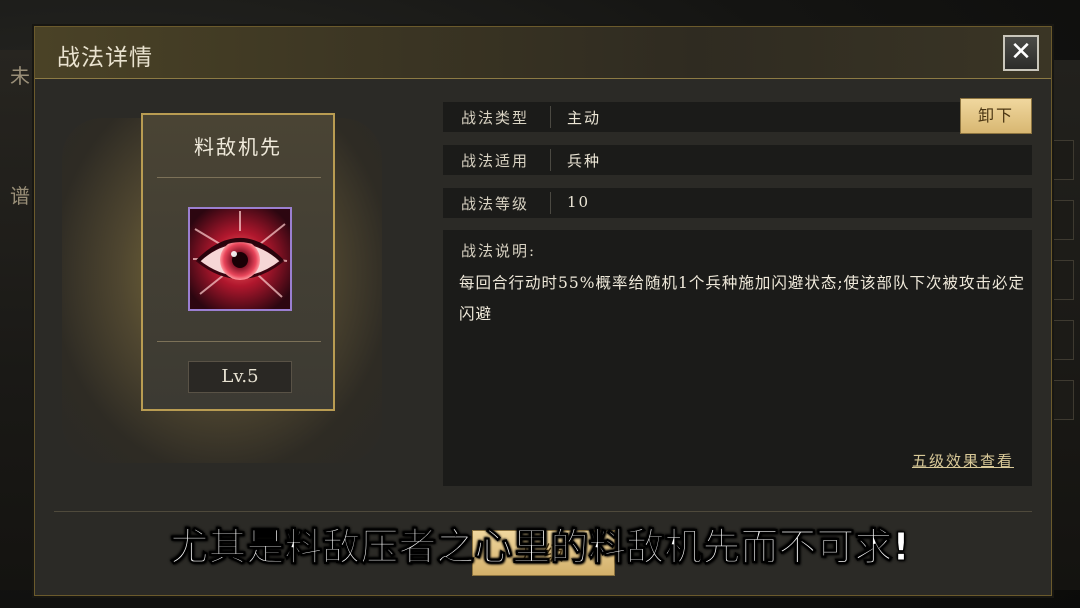 This screenshot has height=608, width=1080. Describe the element at coordinates (584, 161) in the screenshot. I see `info-value: 兵种` at that location.